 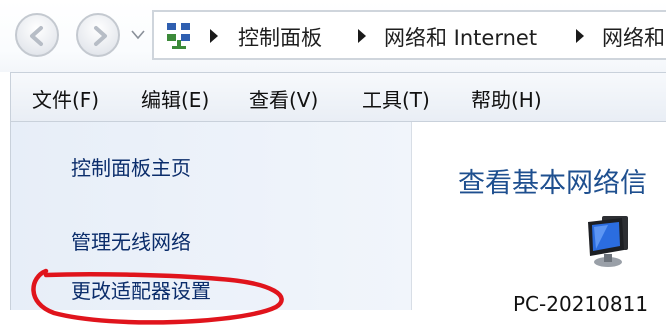 I want to click on menu-file: 文件(F), so click(x=65, y=98).